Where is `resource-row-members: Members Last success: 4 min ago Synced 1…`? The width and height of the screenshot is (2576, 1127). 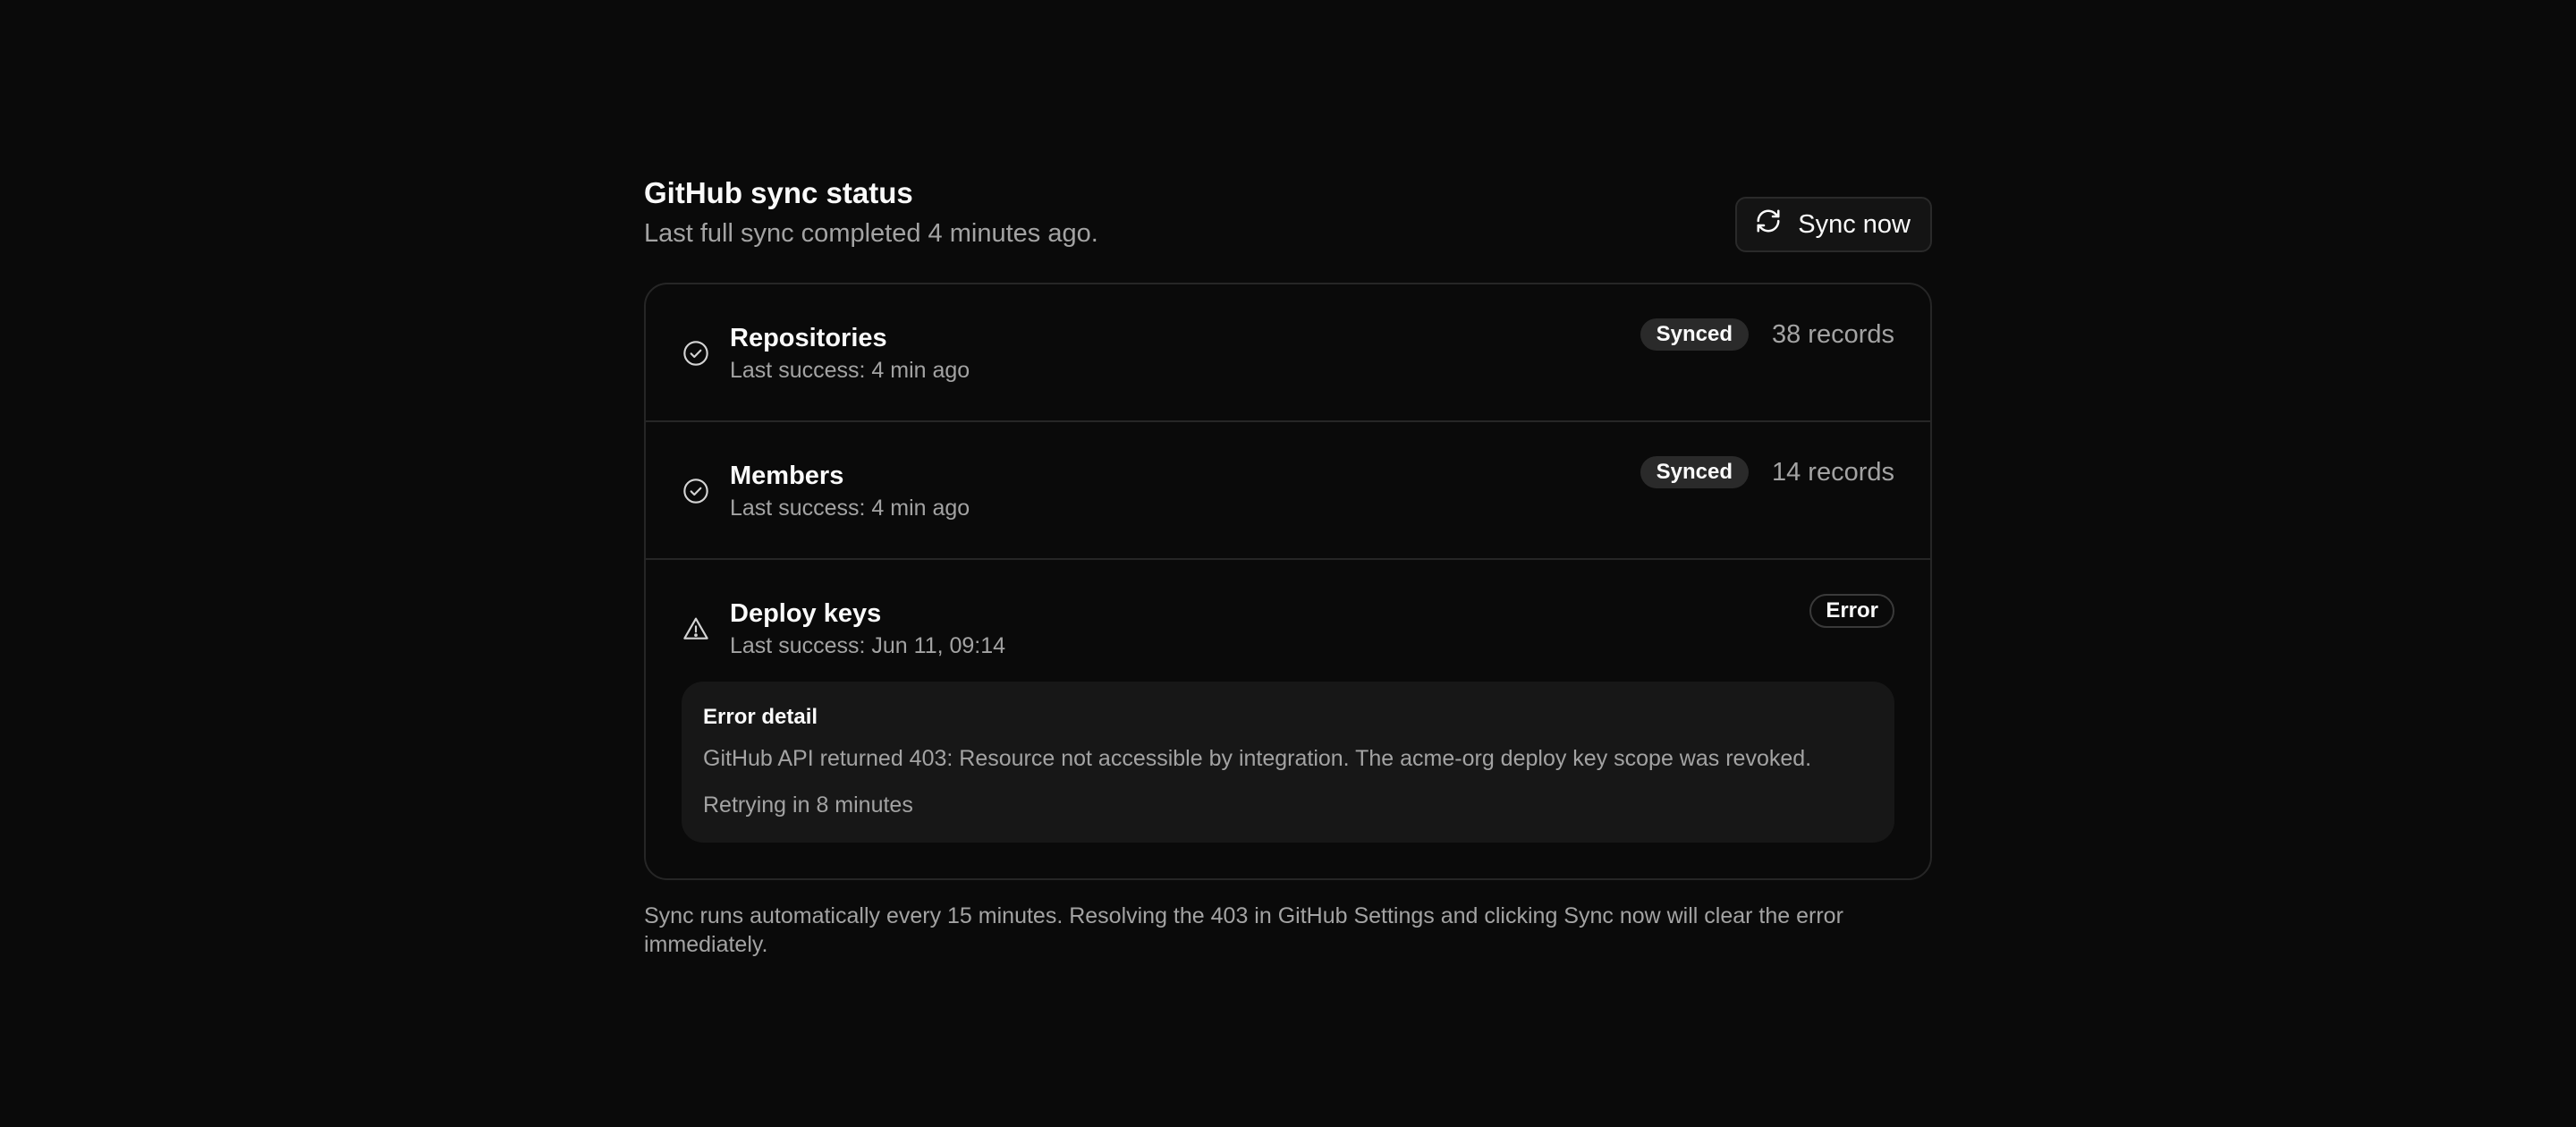
resource-row-members: Members Last success: 4 min ago Synced 1… is located at coordinates (1288, 491).